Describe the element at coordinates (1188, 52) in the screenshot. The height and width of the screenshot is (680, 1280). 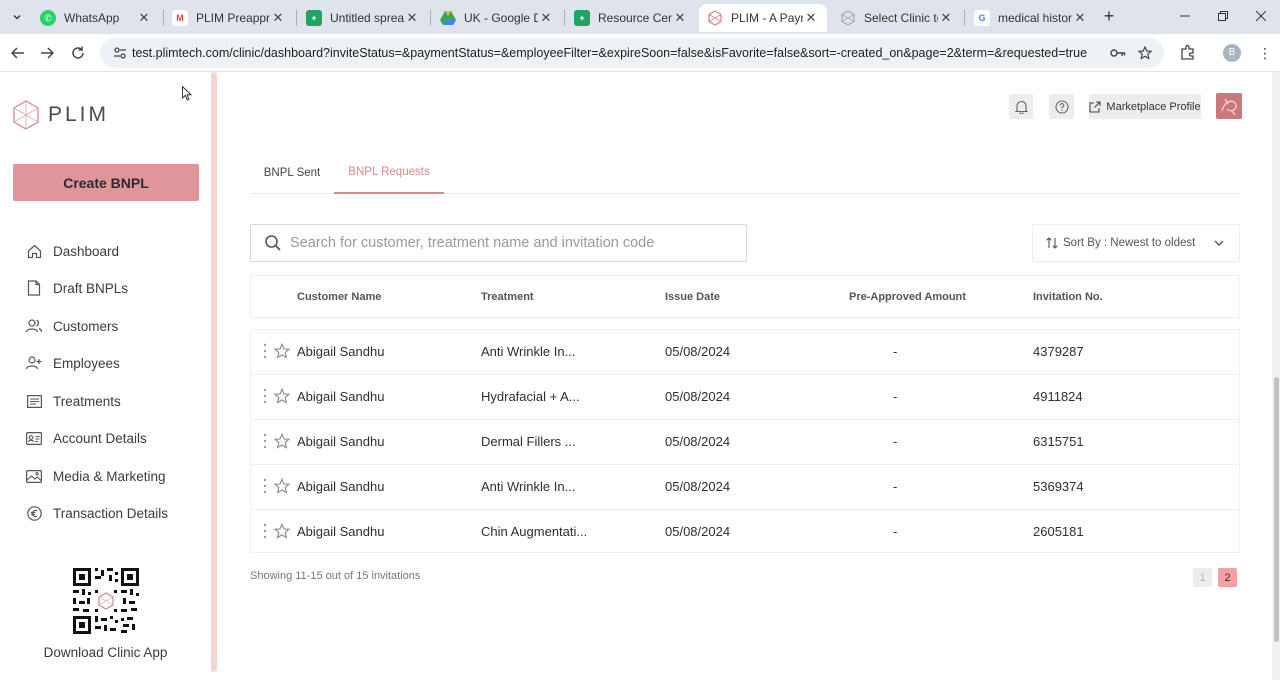
I see `extensions-puzzle-icon` at that location.